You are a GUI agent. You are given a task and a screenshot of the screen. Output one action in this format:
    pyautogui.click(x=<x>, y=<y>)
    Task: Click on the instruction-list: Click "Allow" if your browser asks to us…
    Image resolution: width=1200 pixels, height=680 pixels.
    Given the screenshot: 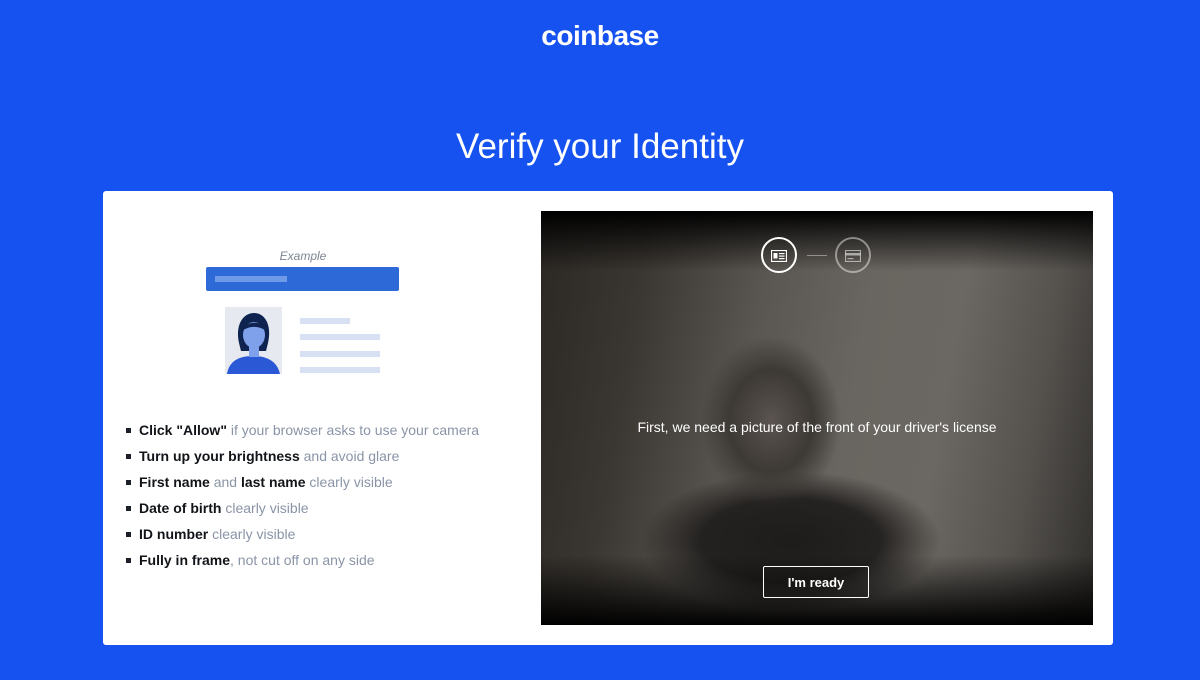 What is the action you would take?
    pyautogui.click(x=302, y=497)
    